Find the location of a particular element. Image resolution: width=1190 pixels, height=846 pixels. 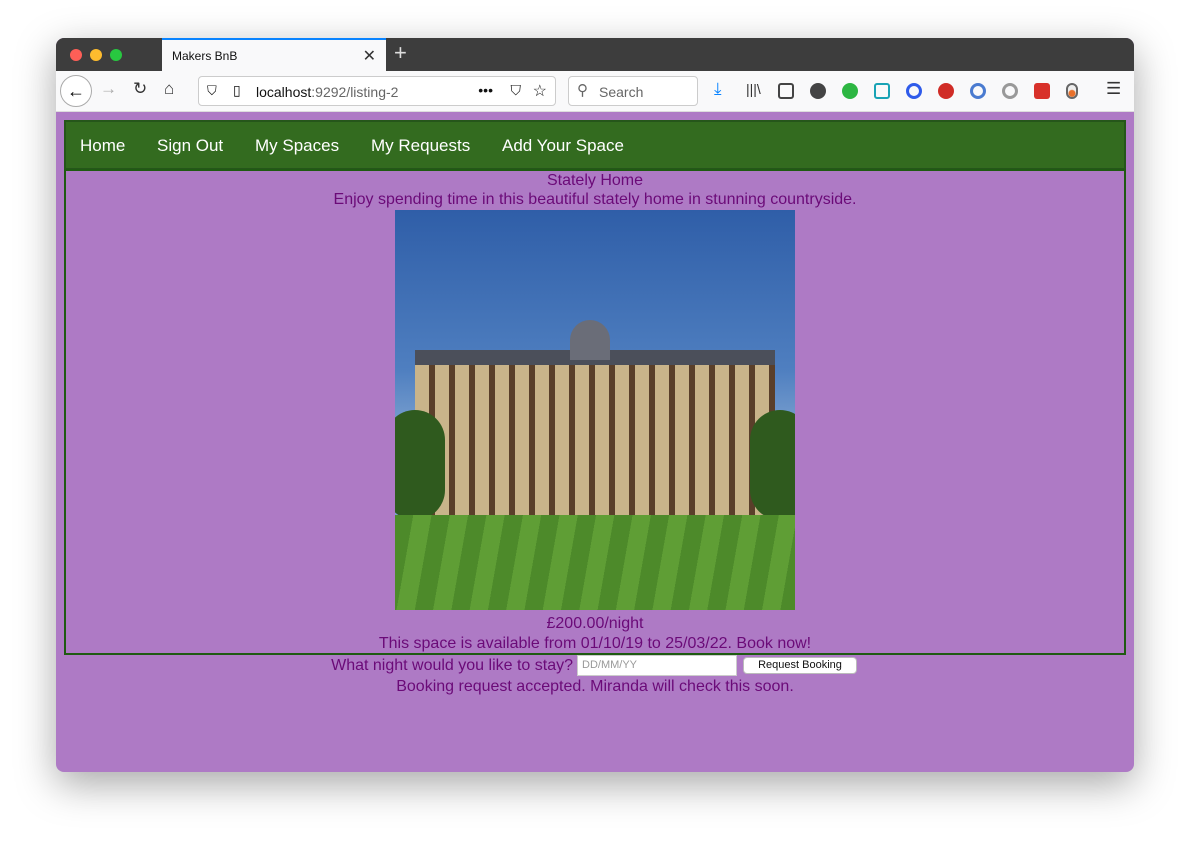

close-window-icon is located at coordinates (76, 55).